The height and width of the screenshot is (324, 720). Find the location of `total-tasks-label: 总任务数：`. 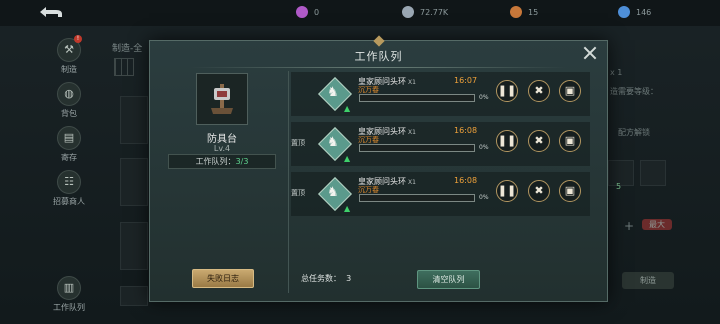

total-tasks-label: 总任务数： is located at coordinates (321, 278).